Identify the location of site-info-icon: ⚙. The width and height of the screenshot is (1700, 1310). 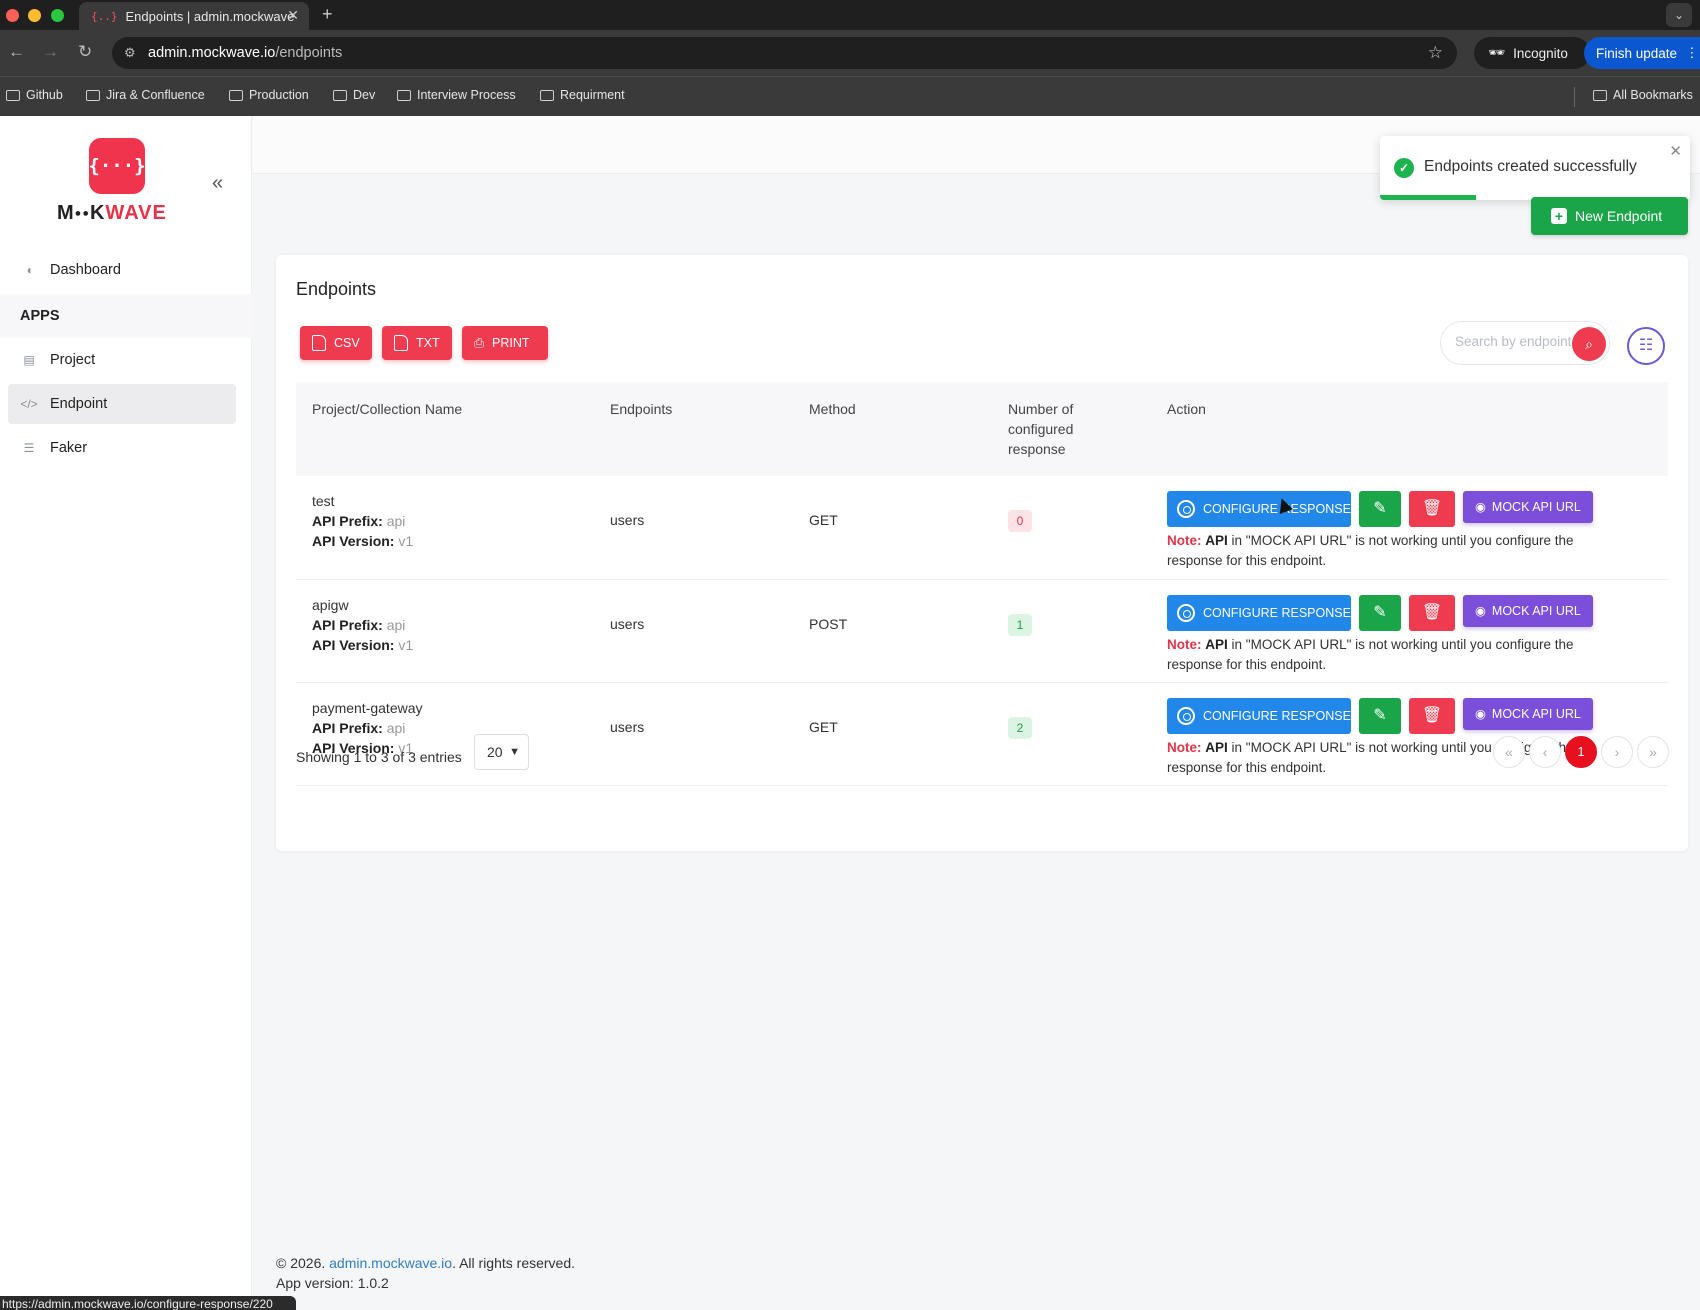
(130, 53).